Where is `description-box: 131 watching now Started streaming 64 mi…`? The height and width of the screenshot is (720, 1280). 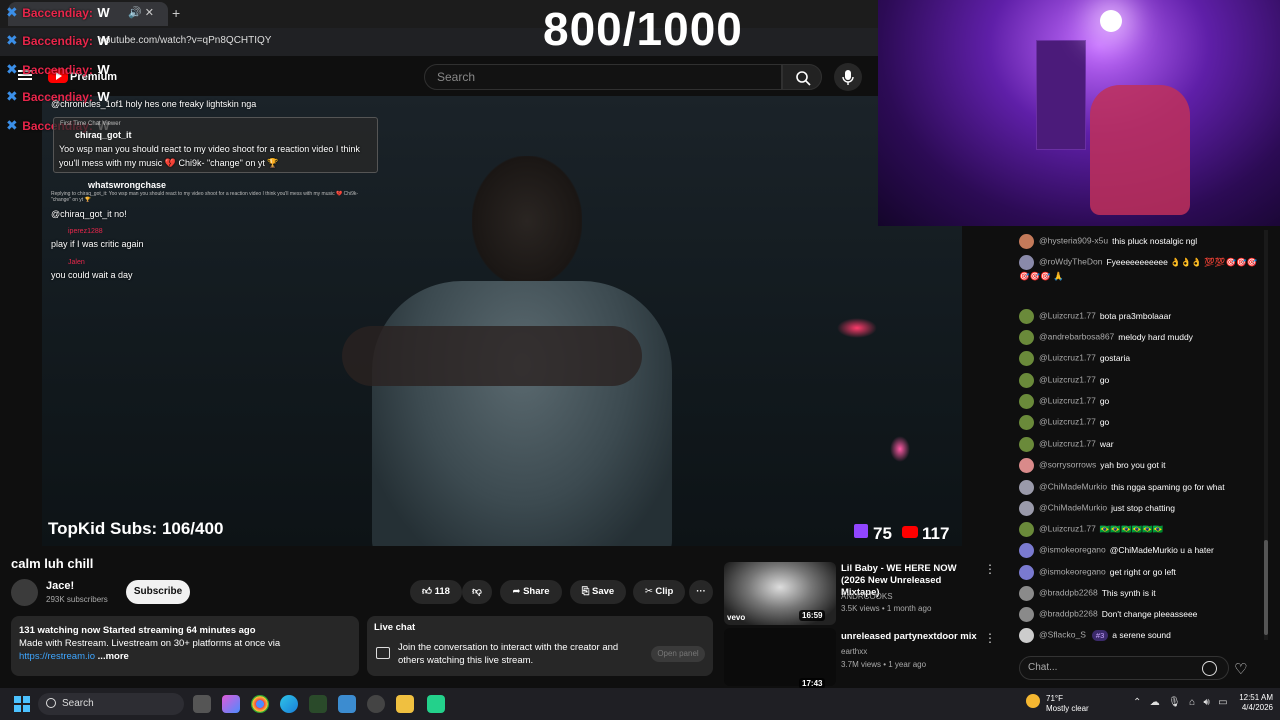 description-box: 131 watching now Started streaming 64 mi… is located at coordinates (185, 646).